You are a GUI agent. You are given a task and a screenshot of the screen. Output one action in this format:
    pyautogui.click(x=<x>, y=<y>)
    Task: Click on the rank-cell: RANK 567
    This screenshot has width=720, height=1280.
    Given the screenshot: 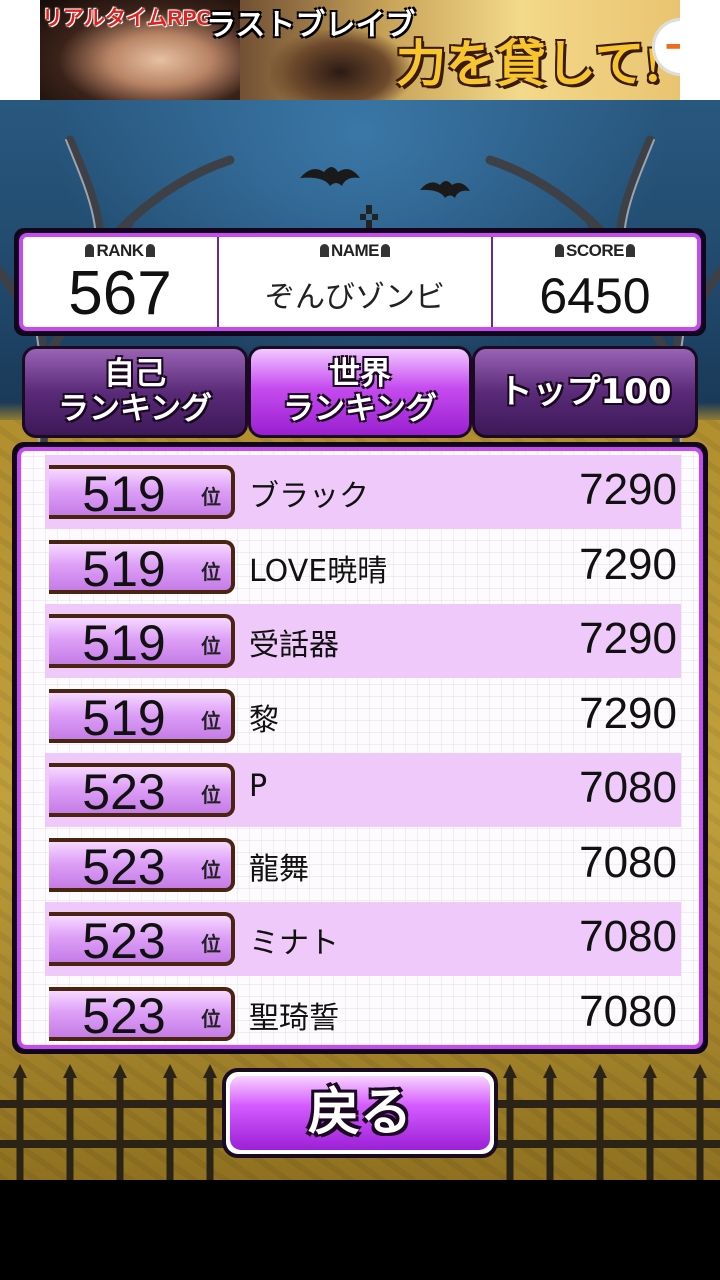 What is the action you would take?
    pyautogui.click(x=121, y=282)
    